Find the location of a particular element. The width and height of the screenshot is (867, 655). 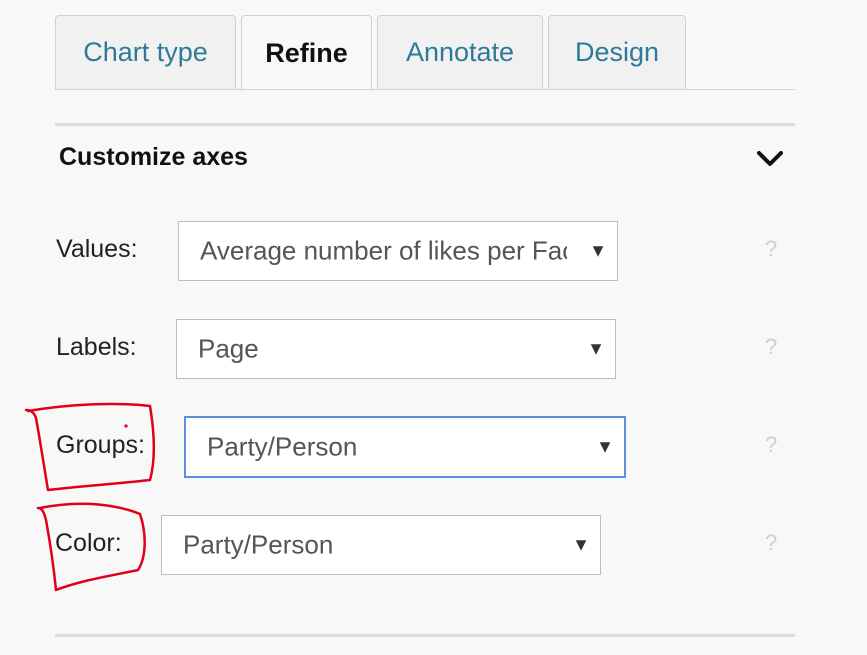

color-select-value: Party/Person is located at coordinates (258, 544).